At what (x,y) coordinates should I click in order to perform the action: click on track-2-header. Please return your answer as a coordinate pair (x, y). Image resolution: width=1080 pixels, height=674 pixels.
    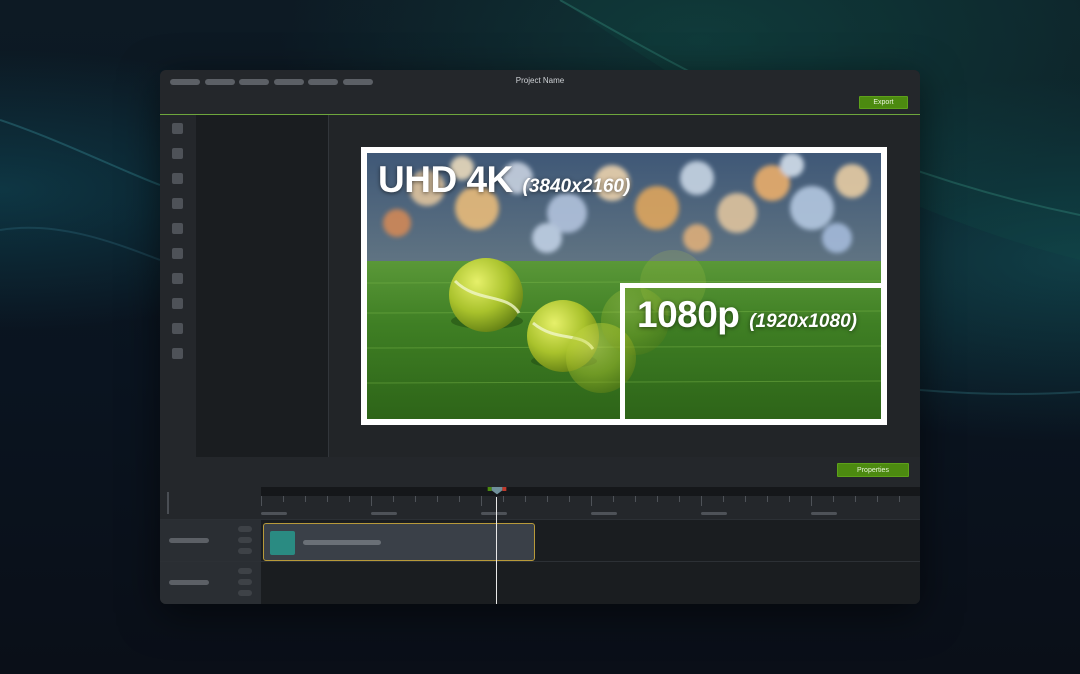
    Looking at the image, I should click on (210, 541).